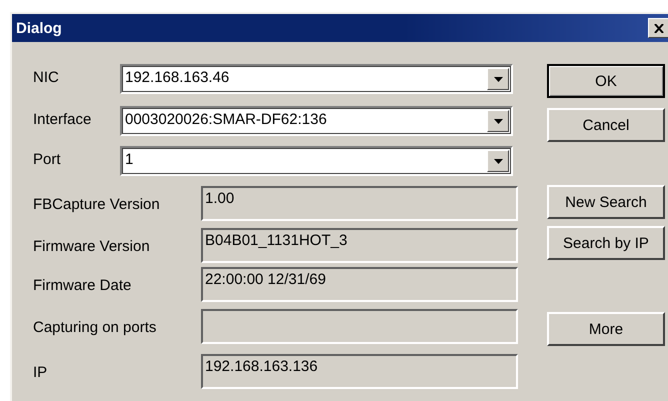 This screenshot has width=668, height=401. I want to click on read-only-field: 192.168.163.136, so click(359, 371).